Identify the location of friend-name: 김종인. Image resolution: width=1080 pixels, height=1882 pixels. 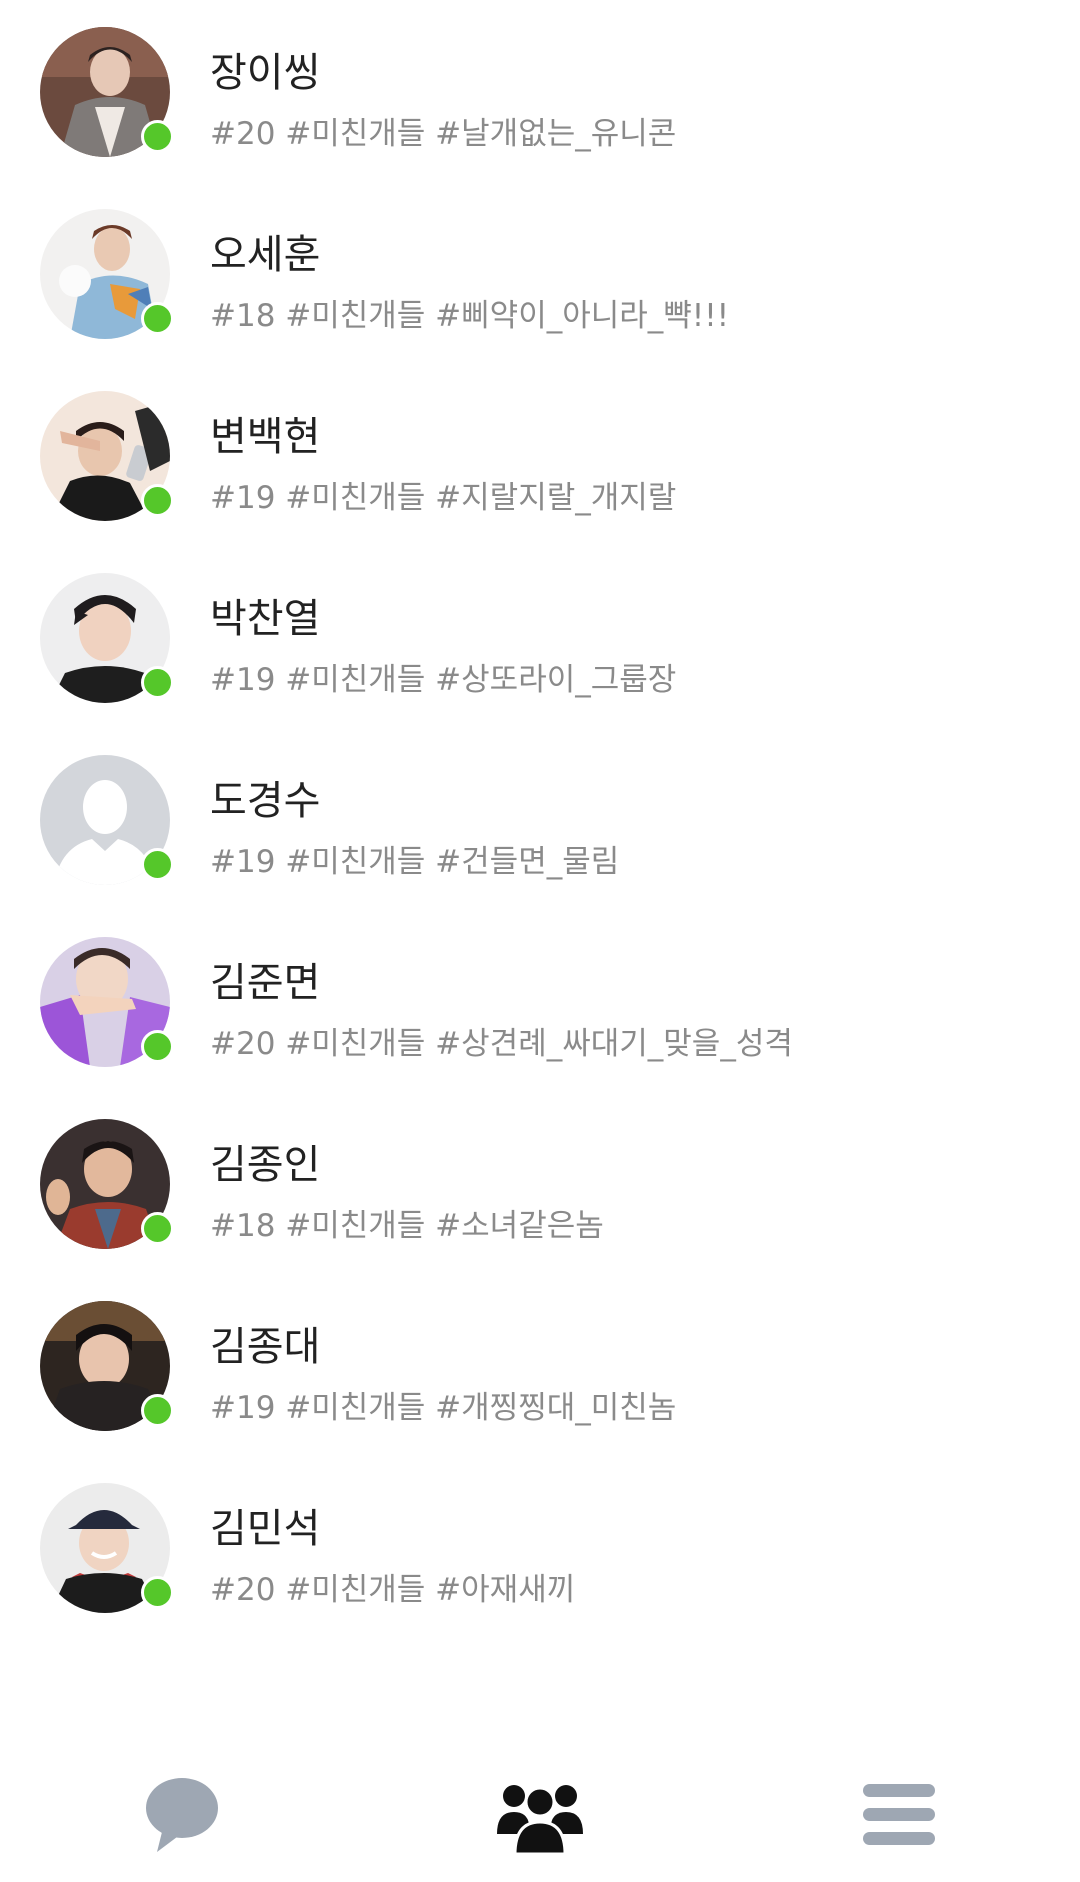
(265, 1165).